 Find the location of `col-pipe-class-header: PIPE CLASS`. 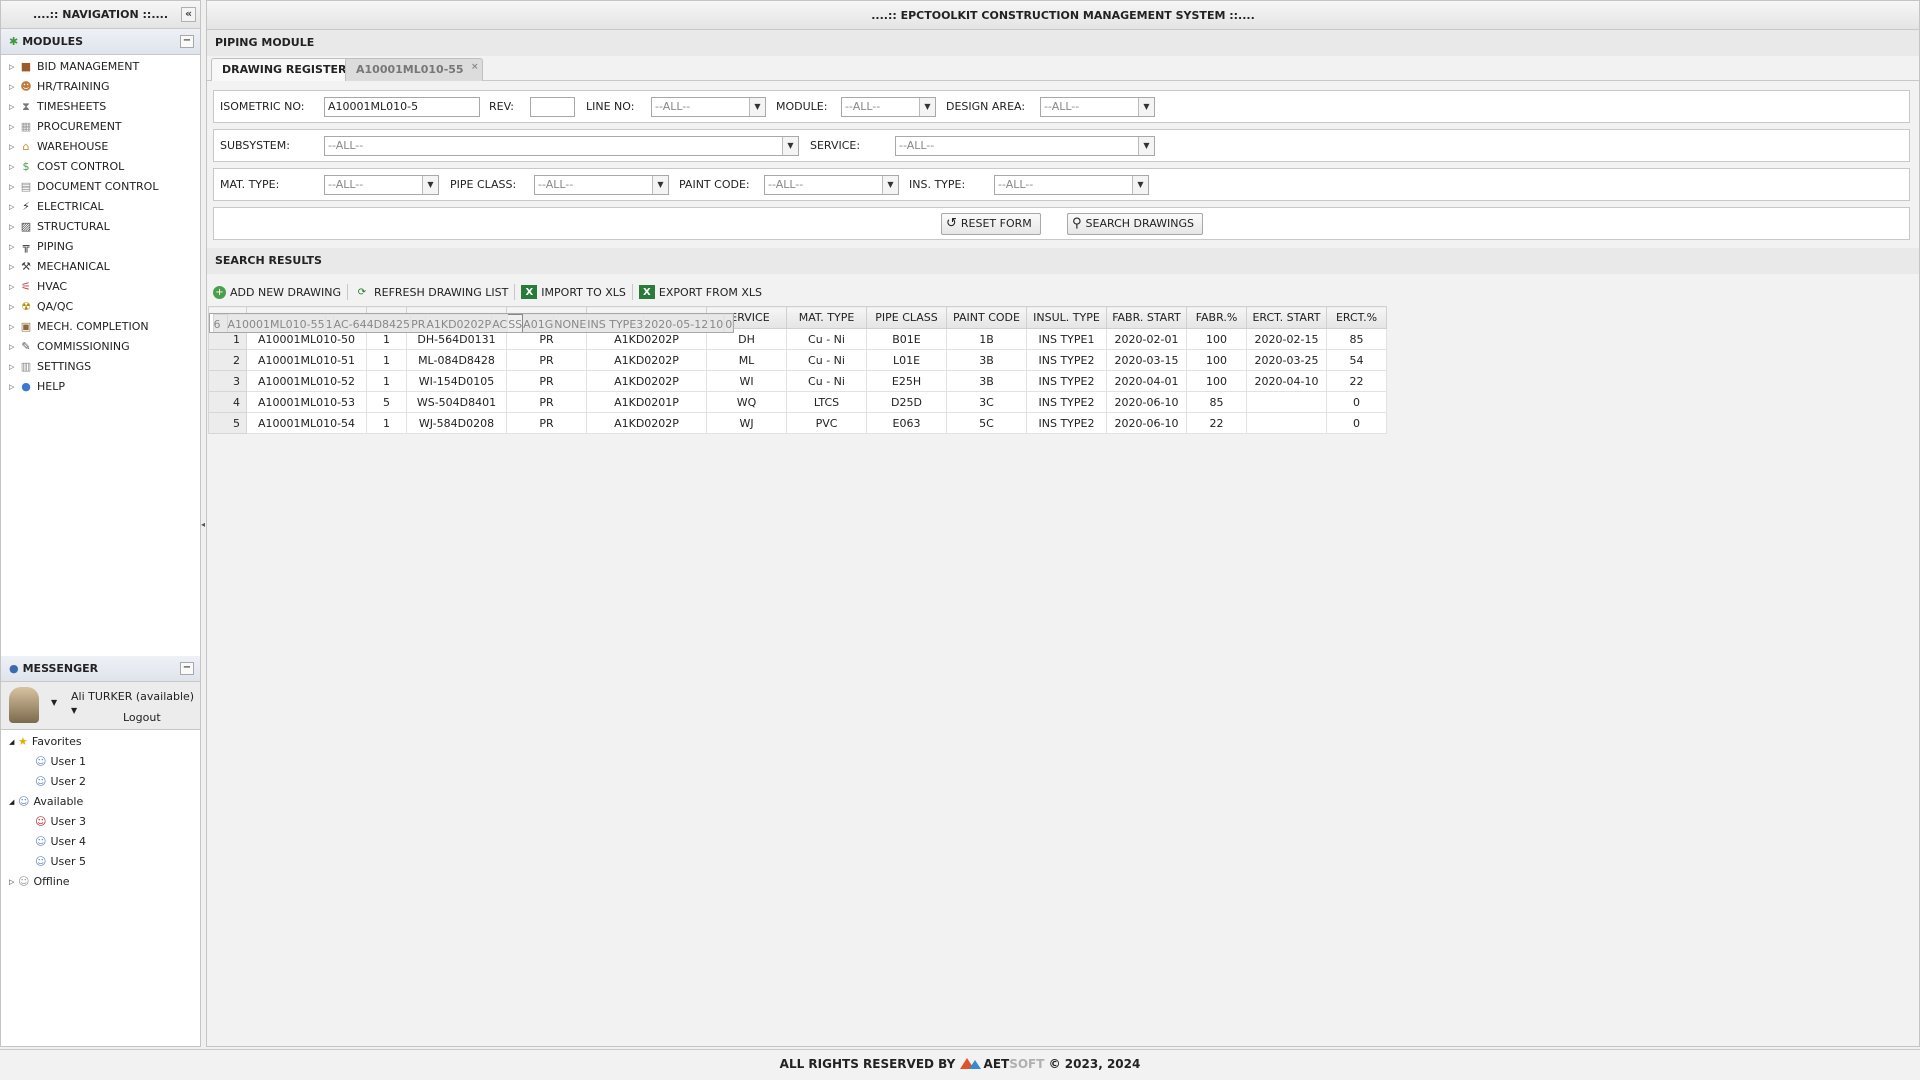

col-pipe-class-header: PIPE CLASS is located at coordinates (906, 317).